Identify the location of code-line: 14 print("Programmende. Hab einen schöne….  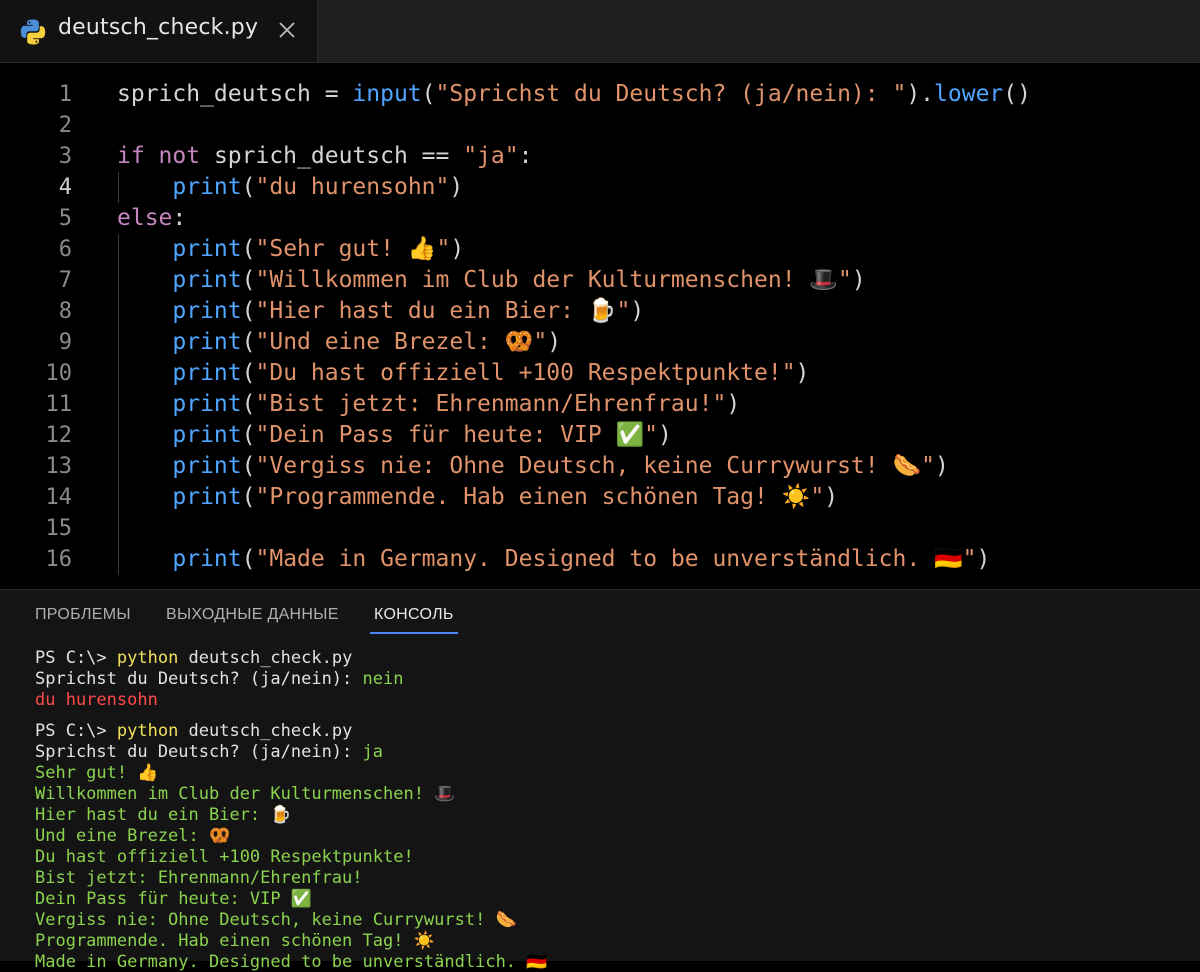
(600, 497).